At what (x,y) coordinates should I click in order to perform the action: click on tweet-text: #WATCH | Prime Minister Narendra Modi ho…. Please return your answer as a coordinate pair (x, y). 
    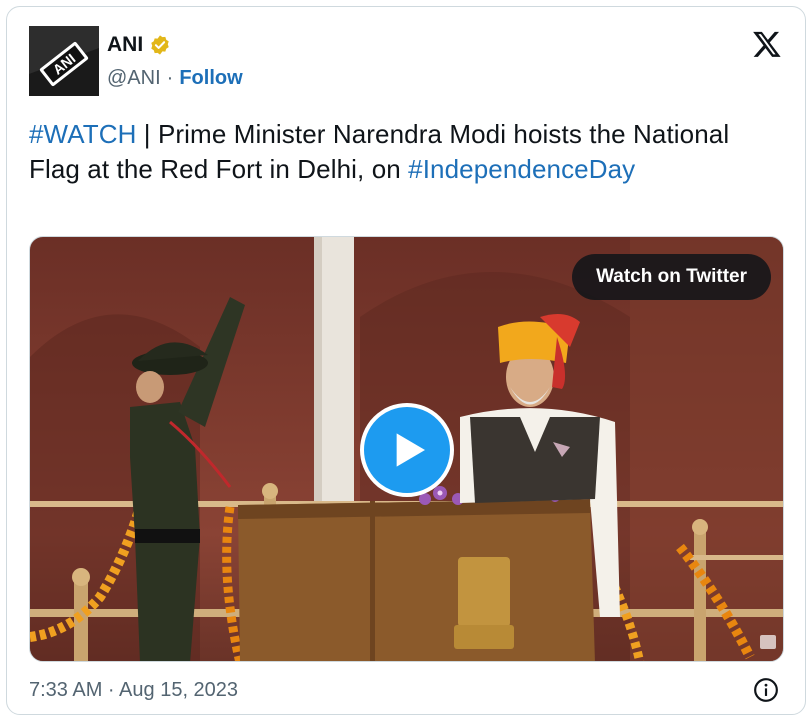
    Looking at the image, I should click on (399, 152).